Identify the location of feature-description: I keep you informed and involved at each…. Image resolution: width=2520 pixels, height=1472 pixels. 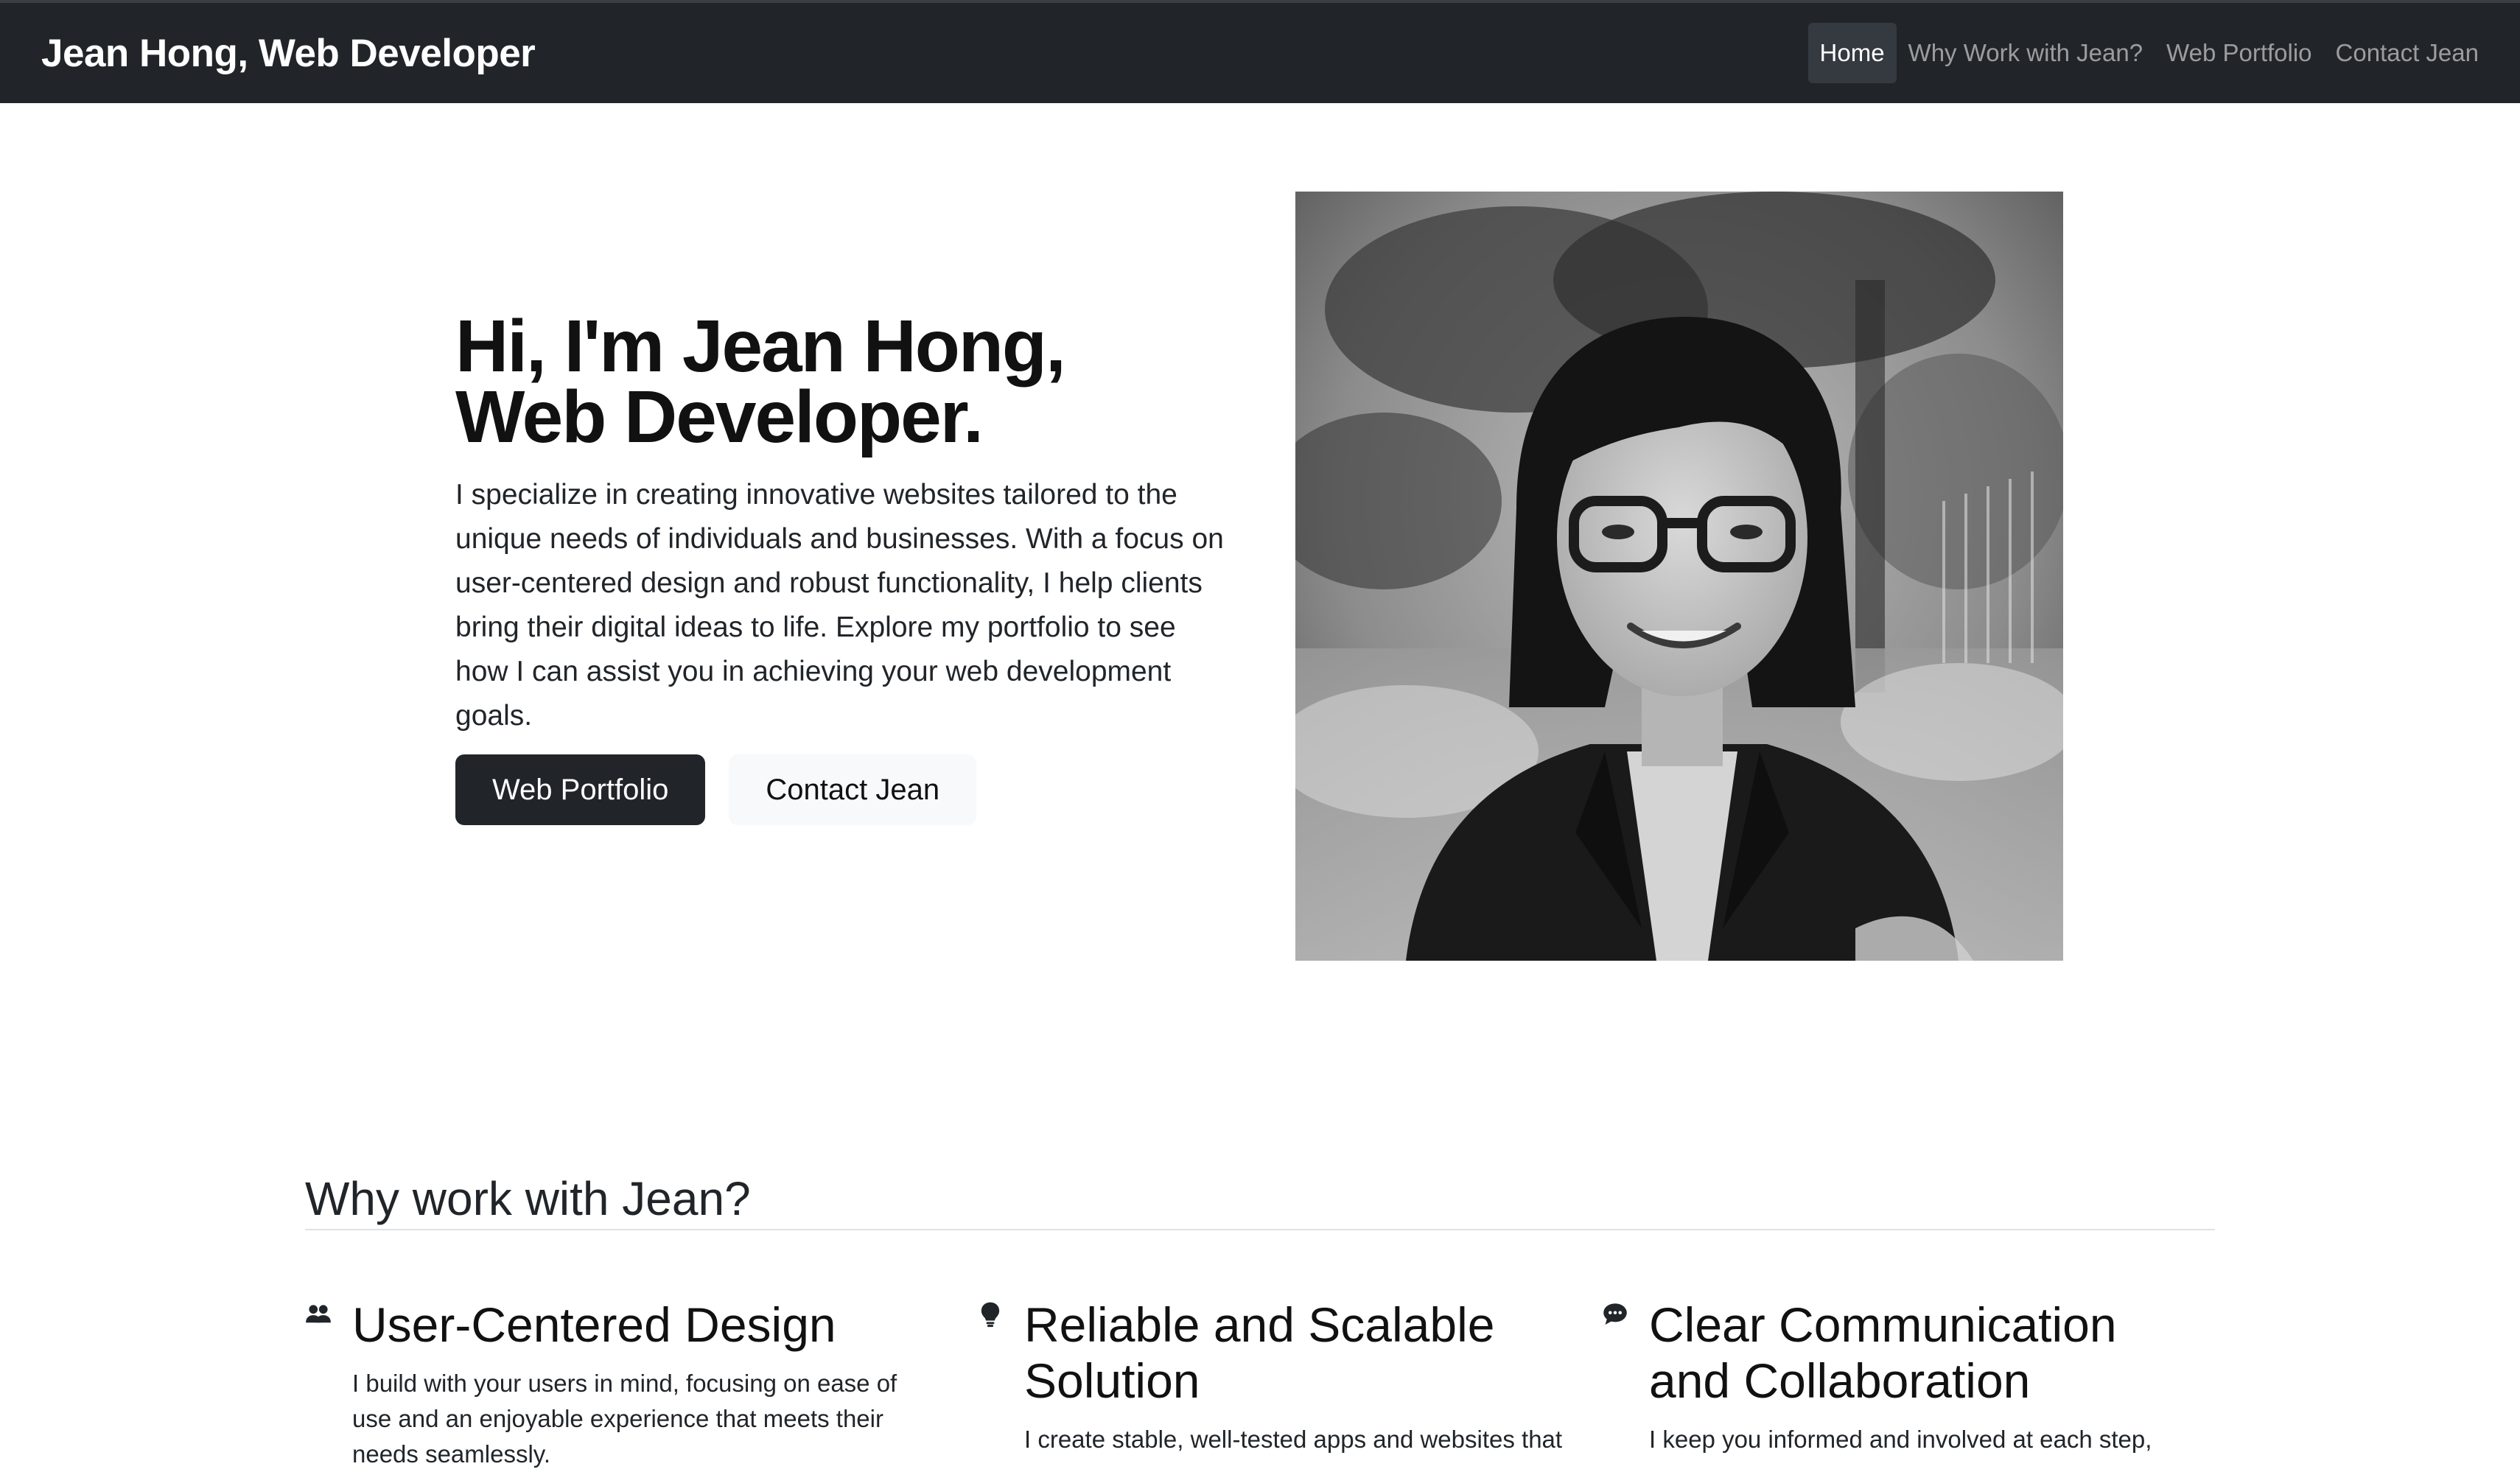
(1900, 1439).